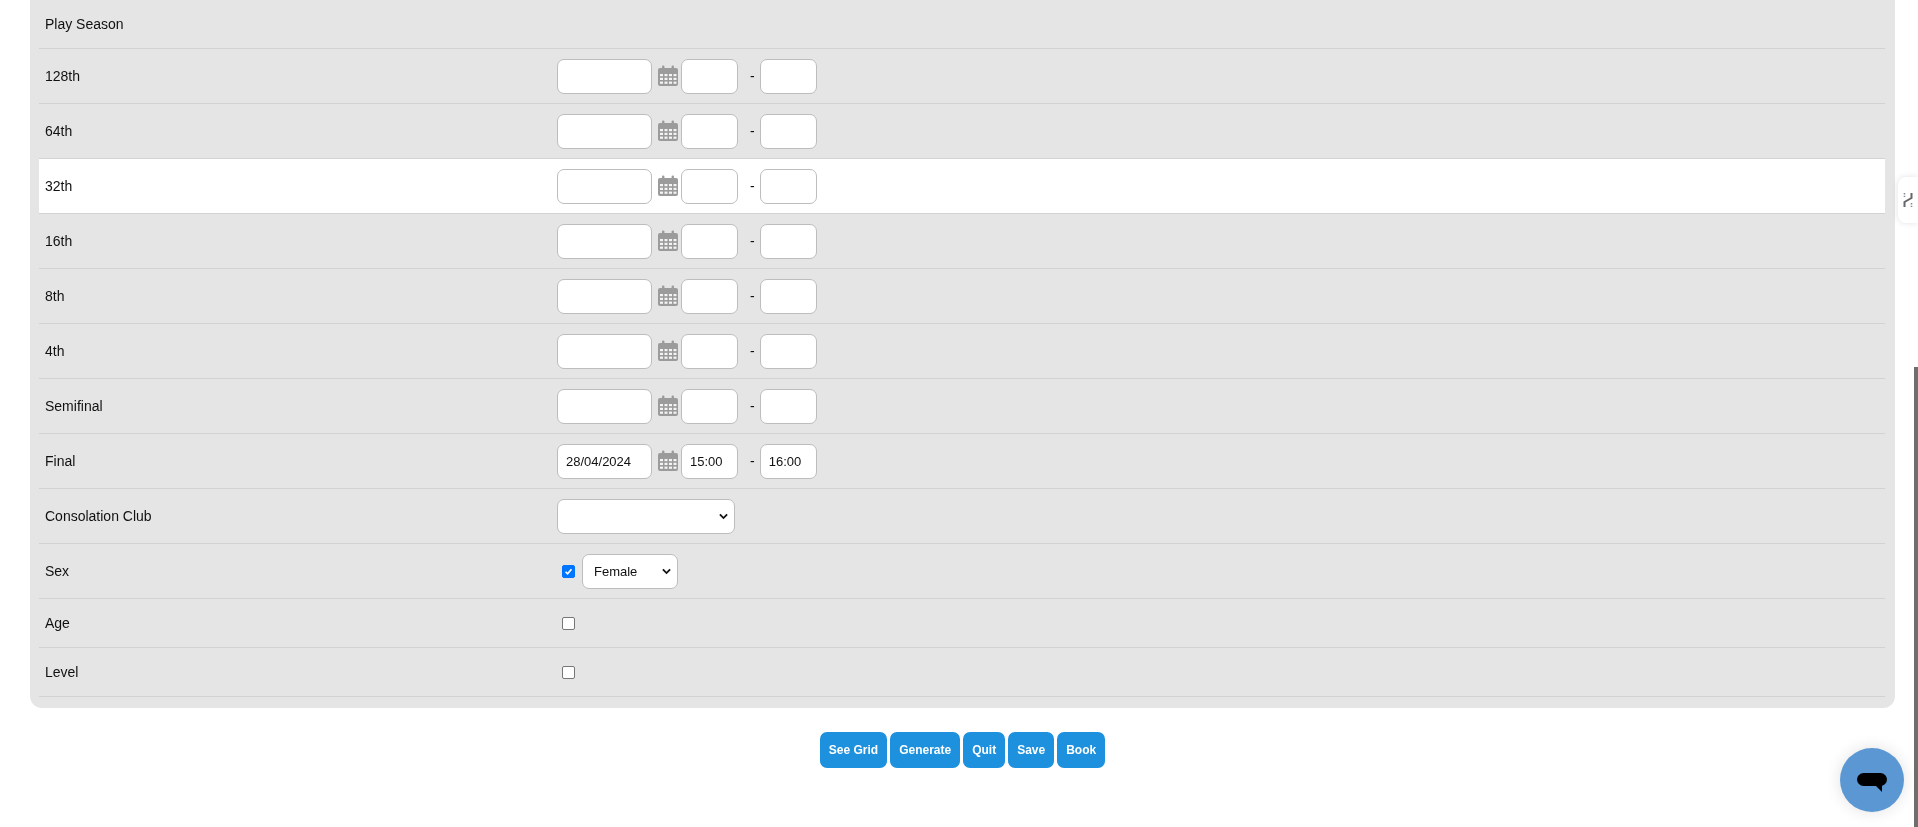 This screenshot has width=1918, height=827. I want to click on chat-button, so click(1872, 780).